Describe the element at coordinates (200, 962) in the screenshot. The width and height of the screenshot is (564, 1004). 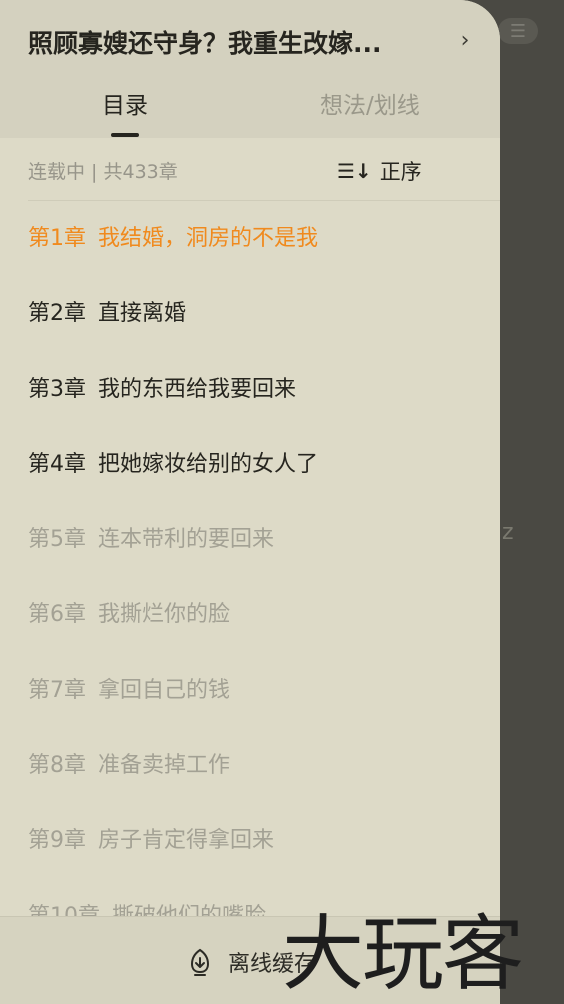
I see `download-icon` at that location.